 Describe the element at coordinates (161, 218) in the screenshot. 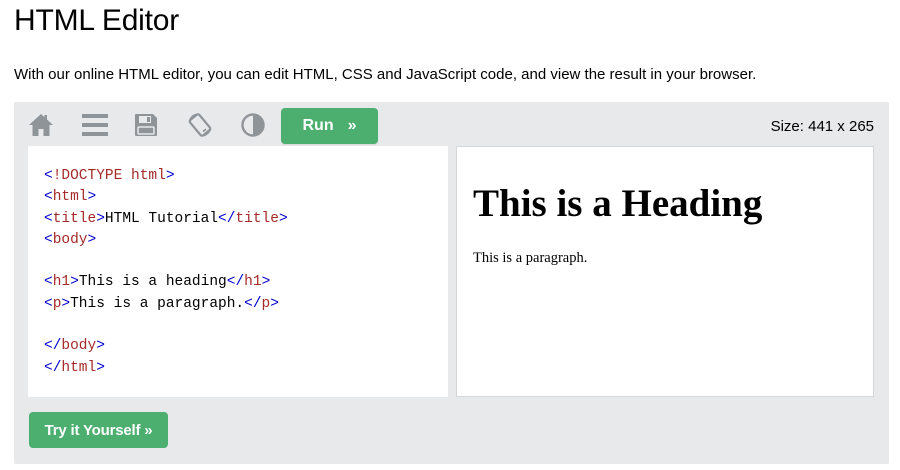

I see `code-text: HTML Tutorial` at that location.